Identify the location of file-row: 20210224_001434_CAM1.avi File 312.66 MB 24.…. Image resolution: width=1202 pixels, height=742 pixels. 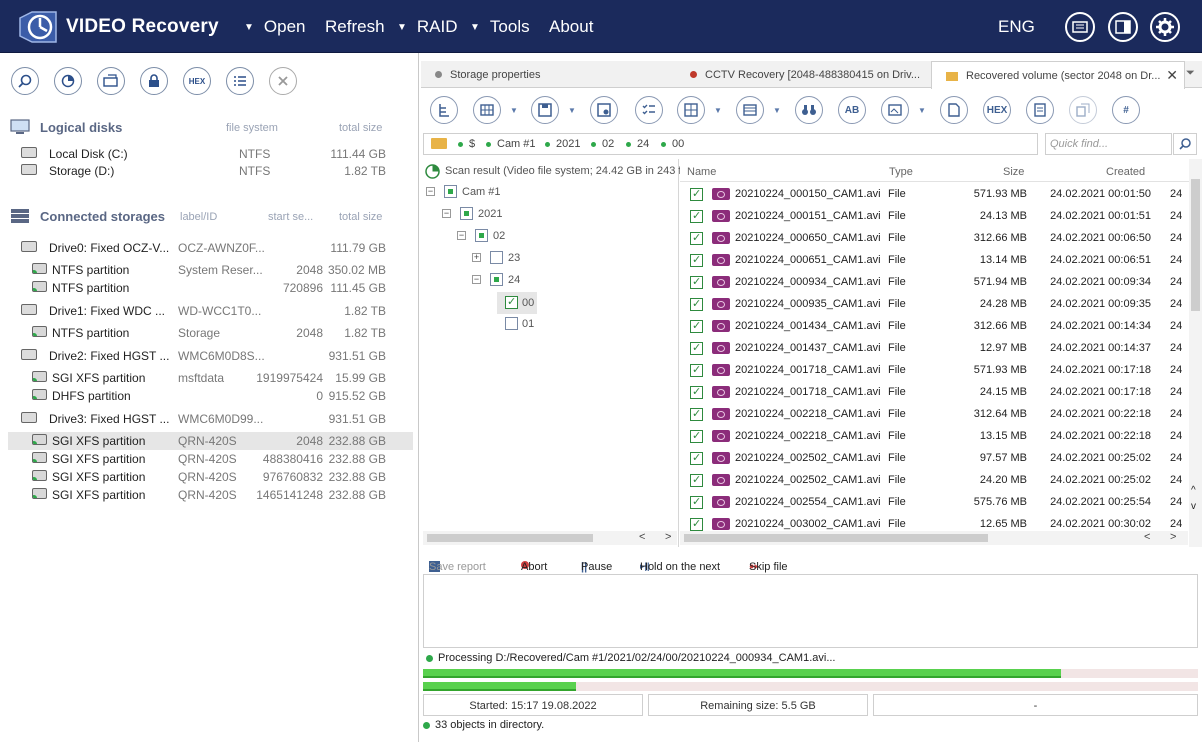
(935, 326).